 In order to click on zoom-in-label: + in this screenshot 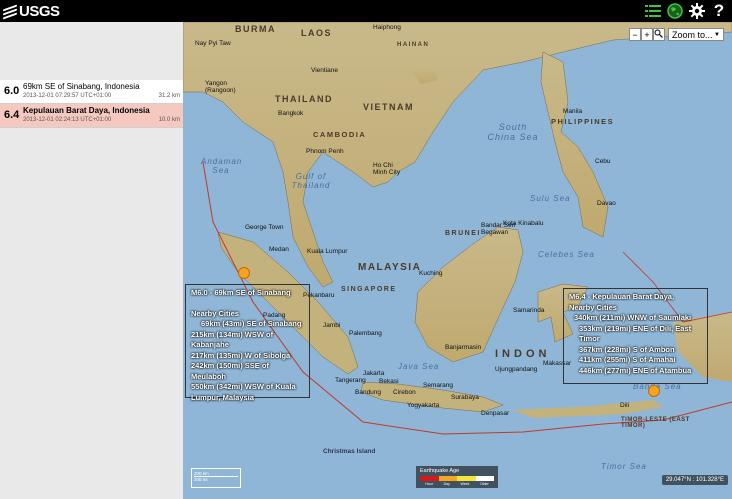, I will do `click(647, 34)`.